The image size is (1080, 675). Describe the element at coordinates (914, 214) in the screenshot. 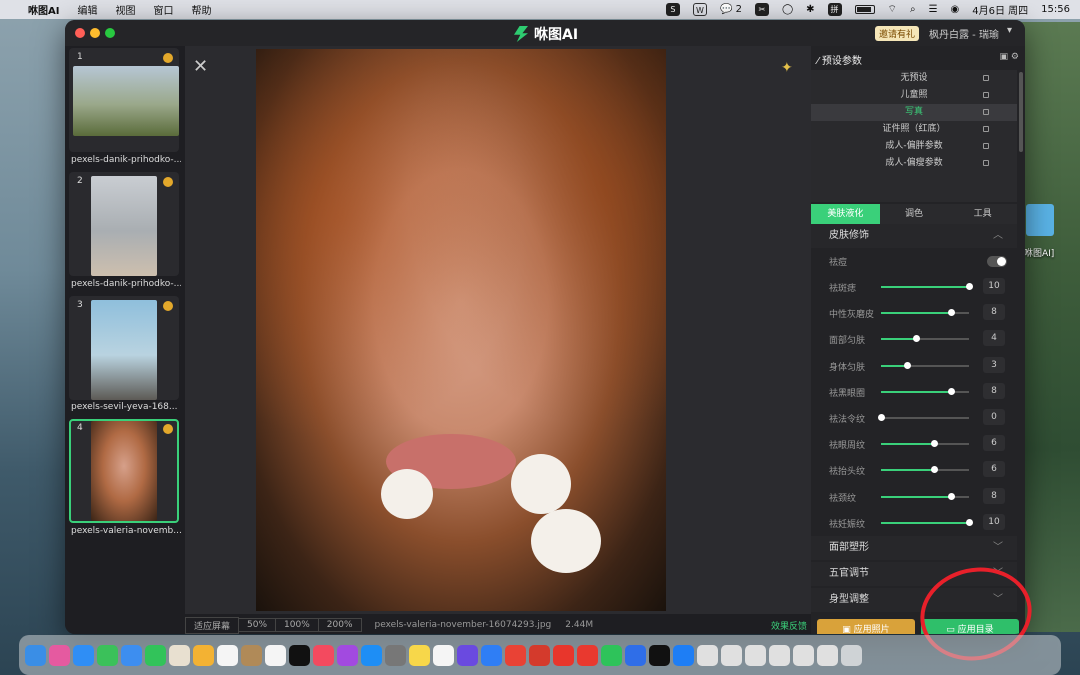

I see `tab-color: 调色` at that location.